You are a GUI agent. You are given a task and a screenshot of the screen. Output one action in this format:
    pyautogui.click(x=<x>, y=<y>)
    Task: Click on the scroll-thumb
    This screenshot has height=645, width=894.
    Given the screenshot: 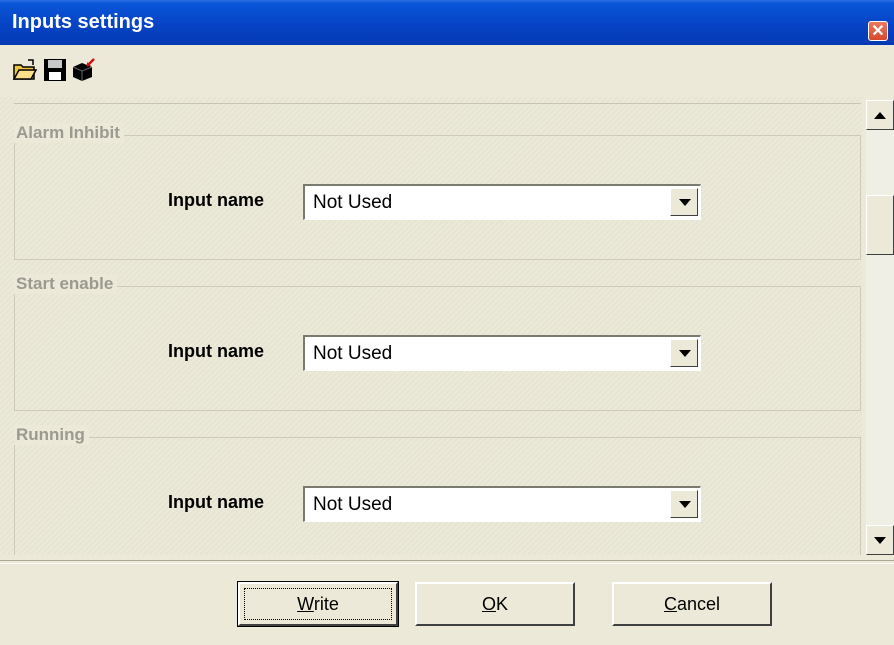 What is the action you would take?
    pyautogui.click(x=880, y=225)
    